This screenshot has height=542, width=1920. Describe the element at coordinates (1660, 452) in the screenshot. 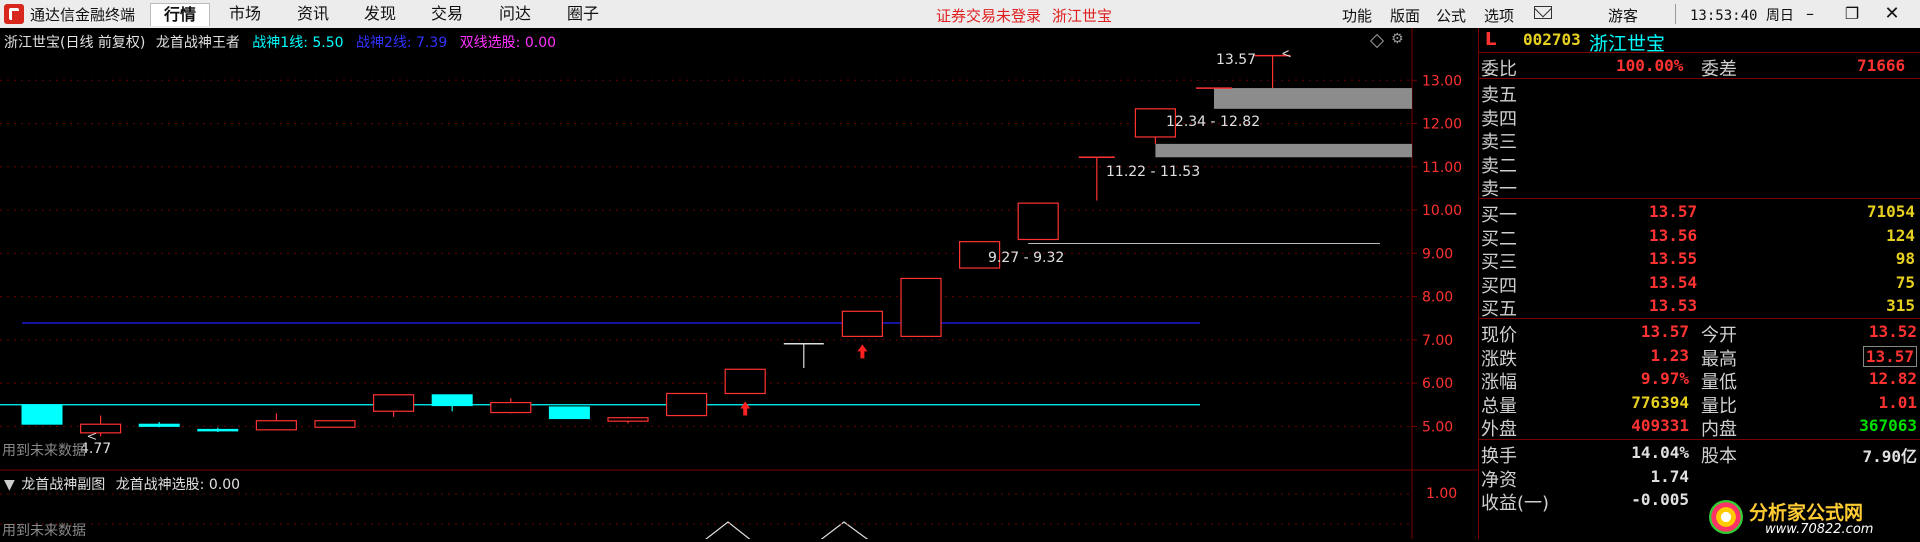

I see `finance-value: 14.04%` at that location.